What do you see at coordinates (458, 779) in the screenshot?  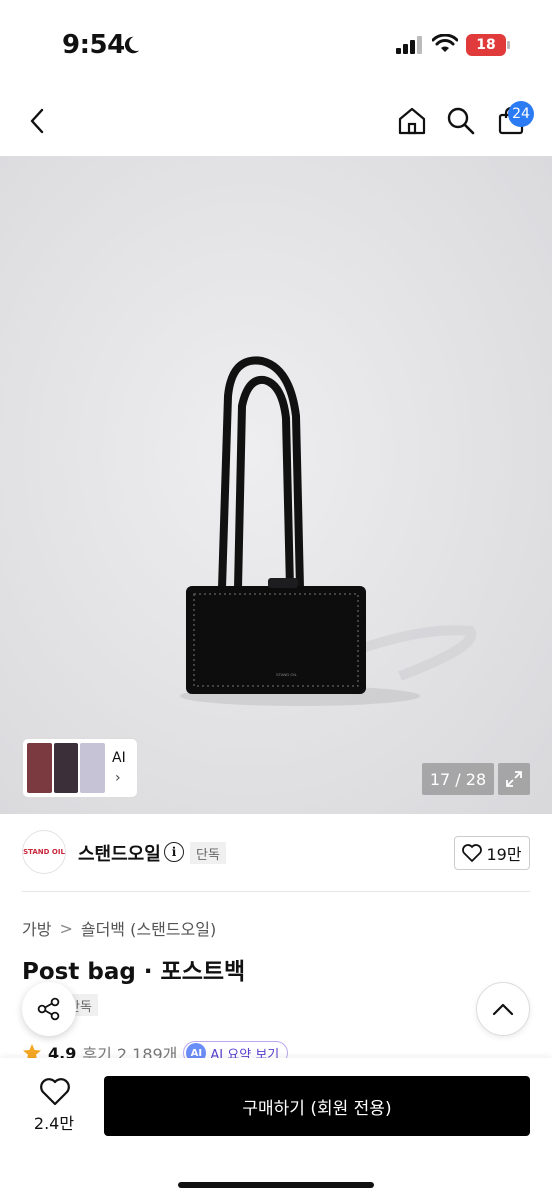 I see `image-counter: 17 / 28` at bounding box center [458, 779].